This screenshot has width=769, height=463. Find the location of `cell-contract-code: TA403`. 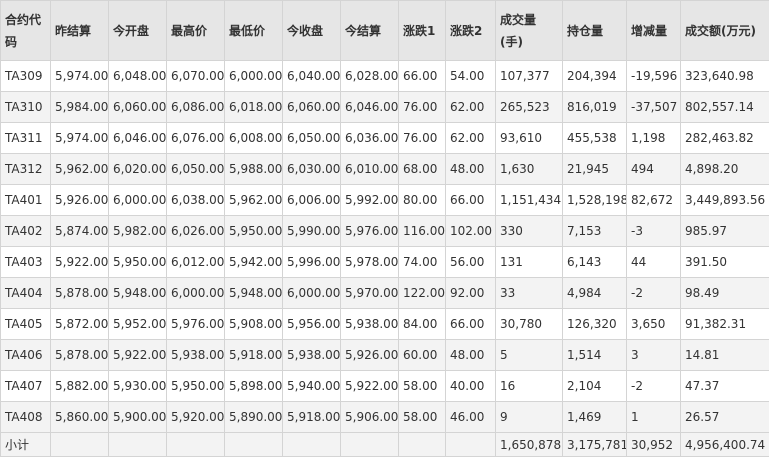

cell-contract-code: TA403 is located at coordinates (25, 262).